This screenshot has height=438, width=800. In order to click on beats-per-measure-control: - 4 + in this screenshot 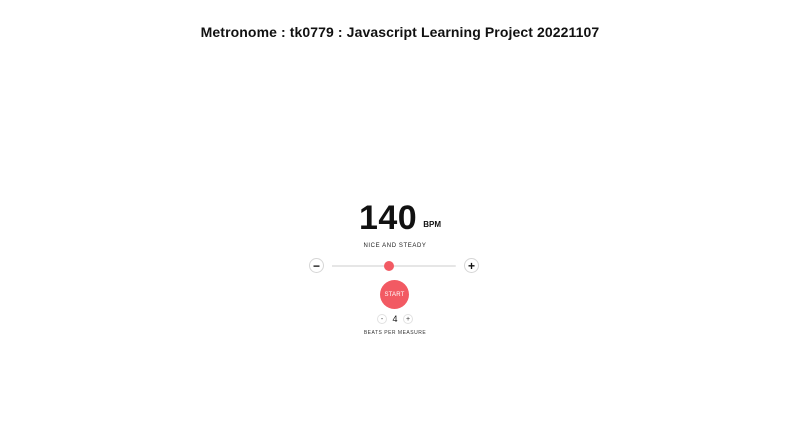, I will do `click(395, 319)`.